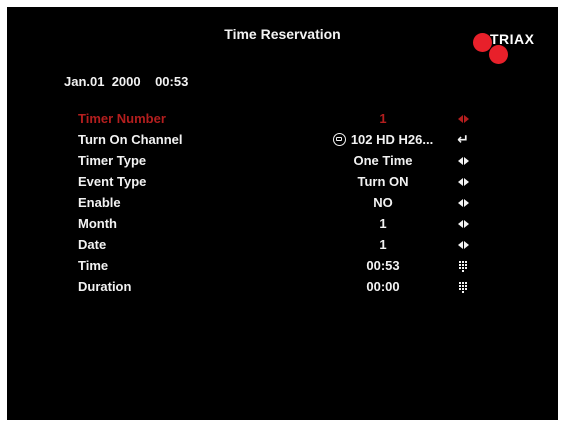  Describe the element at coordinates (383, 181) in the screenshot. I see `setting-value: Turn ON` at that location.